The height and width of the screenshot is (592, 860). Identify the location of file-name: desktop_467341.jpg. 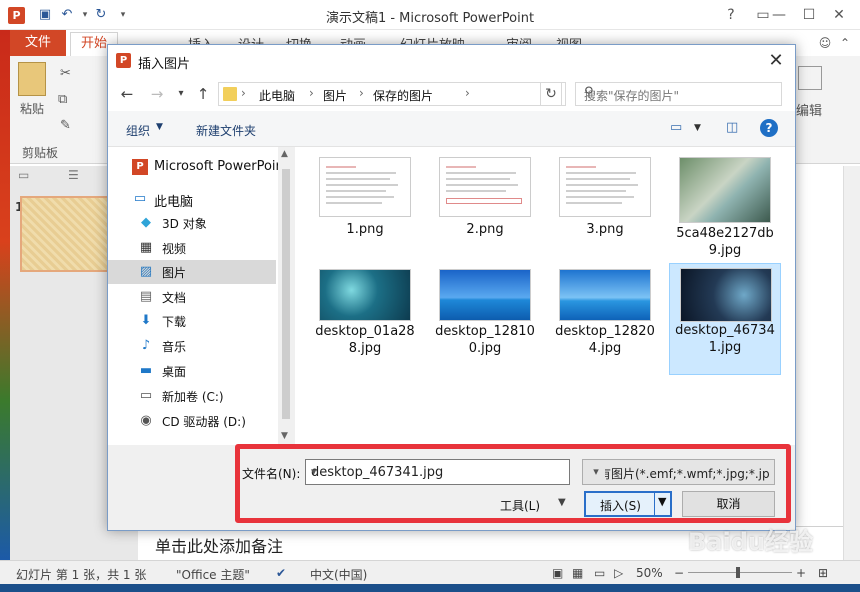
(725, 339).